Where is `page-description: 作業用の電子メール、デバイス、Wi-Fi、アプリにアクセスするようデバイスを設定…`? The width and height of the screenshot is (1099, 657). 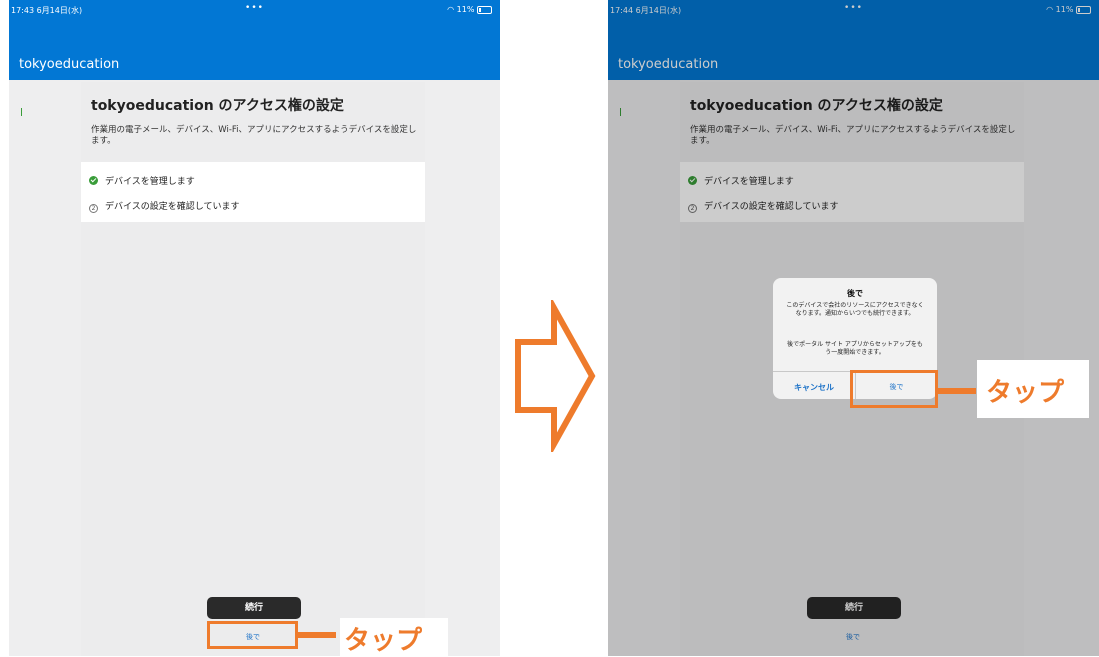
page-description: 作業用の電子メール、デバイス、Wi-Fi、アプリにアクセスするようデバイスを設定… is located at coordinates (254, 135).